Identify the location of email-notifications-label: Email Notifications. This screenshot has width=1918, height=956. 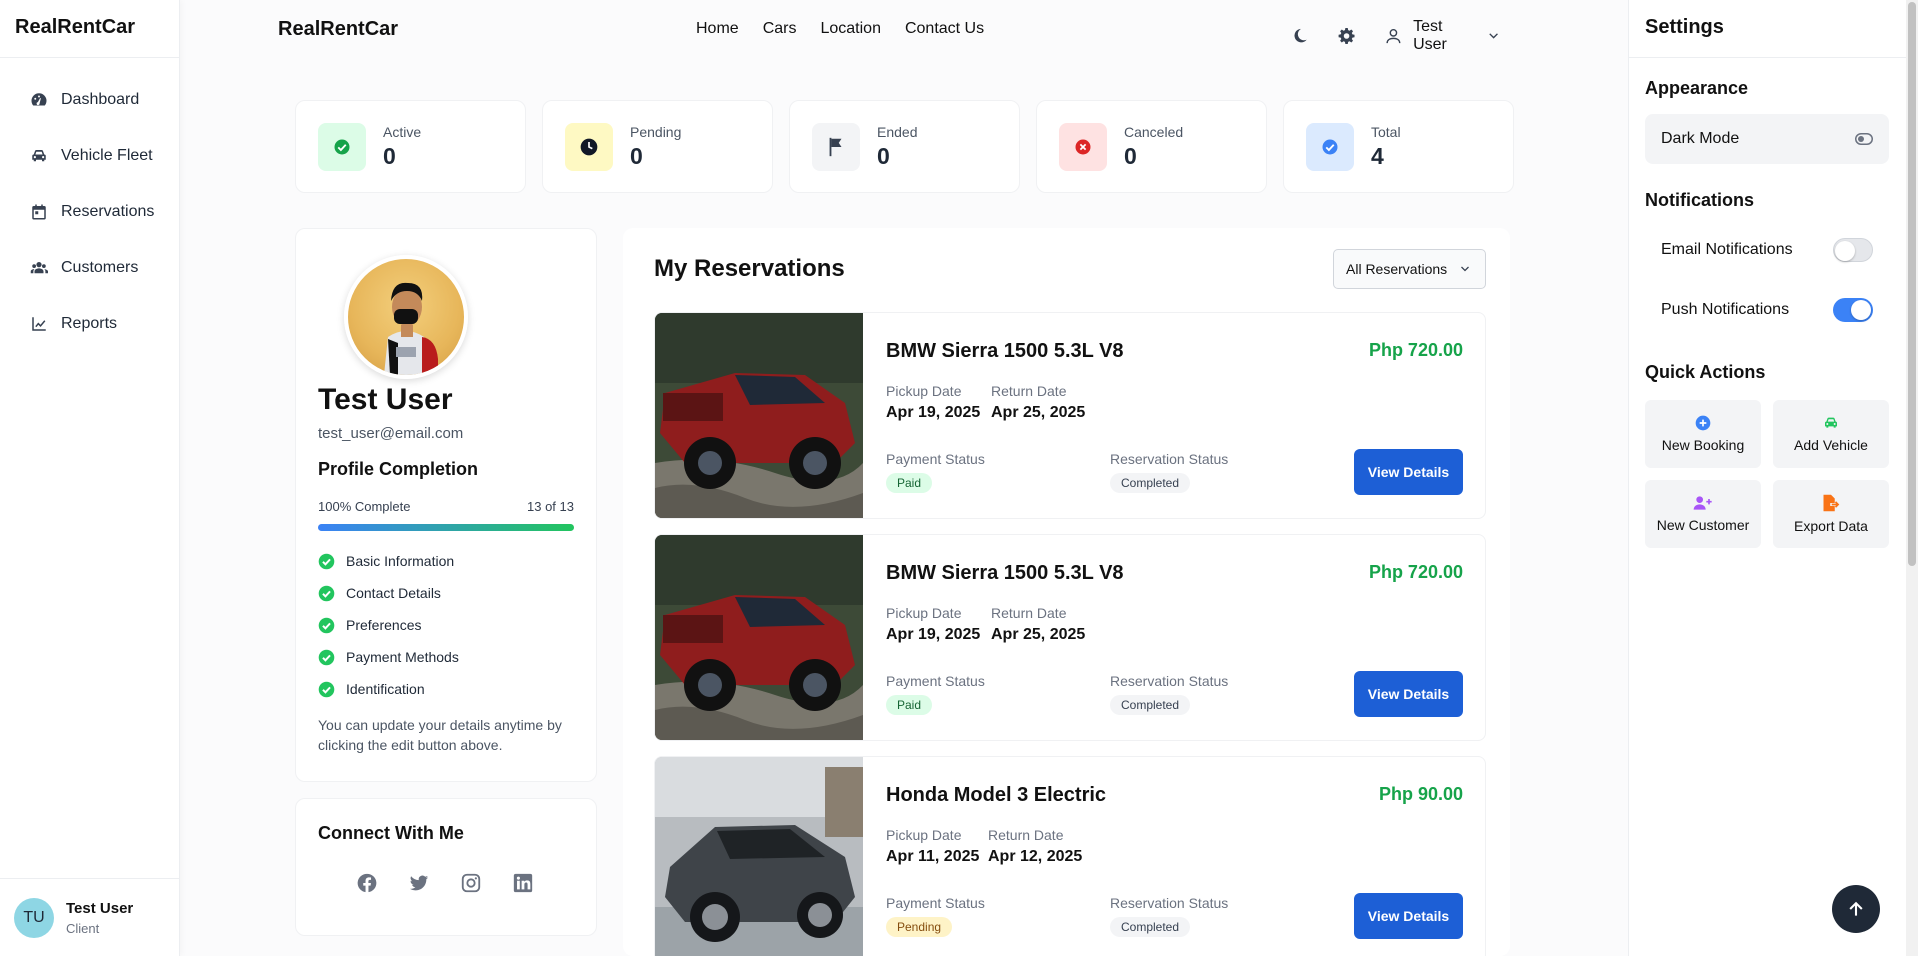
(1727, 249).